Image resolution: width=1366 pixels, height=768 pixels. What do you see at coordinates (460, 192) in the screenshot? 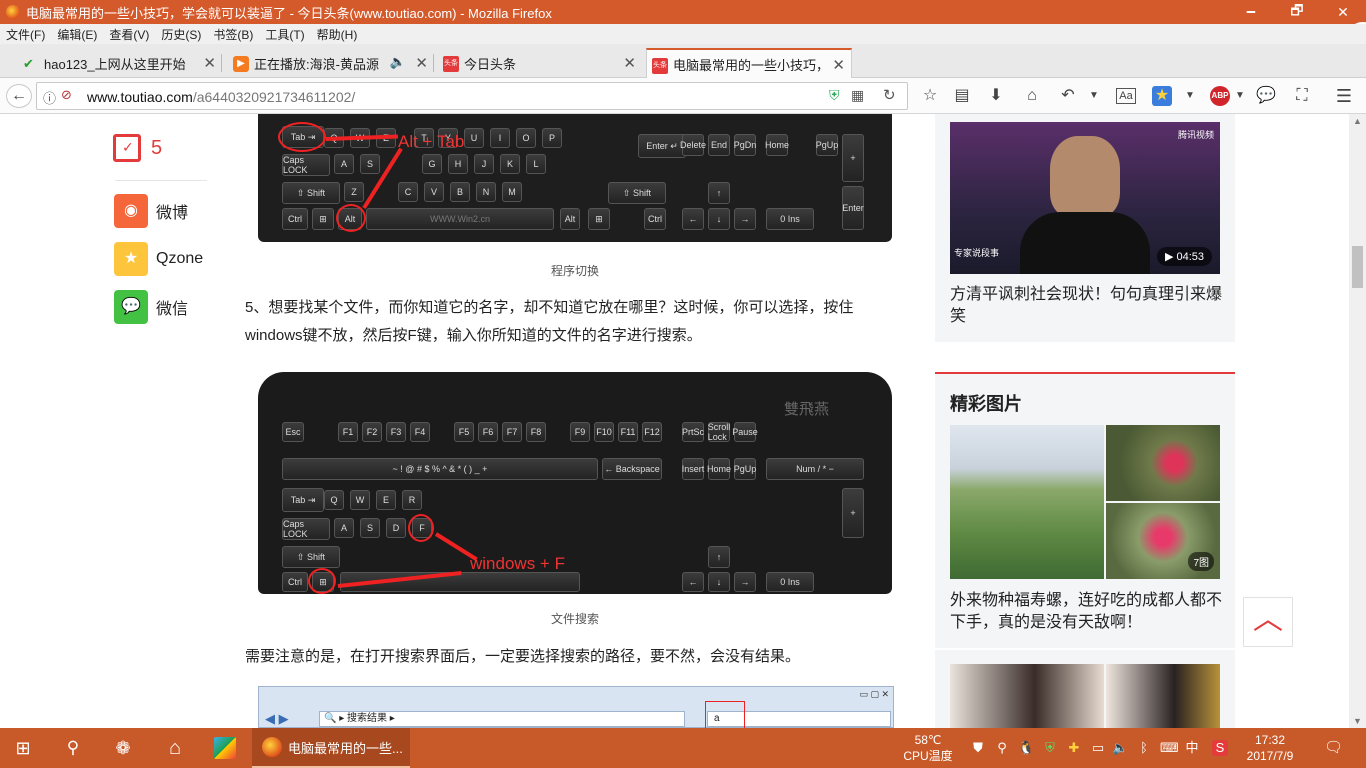
I see `key-b: B` at bounding box center [460, 192].